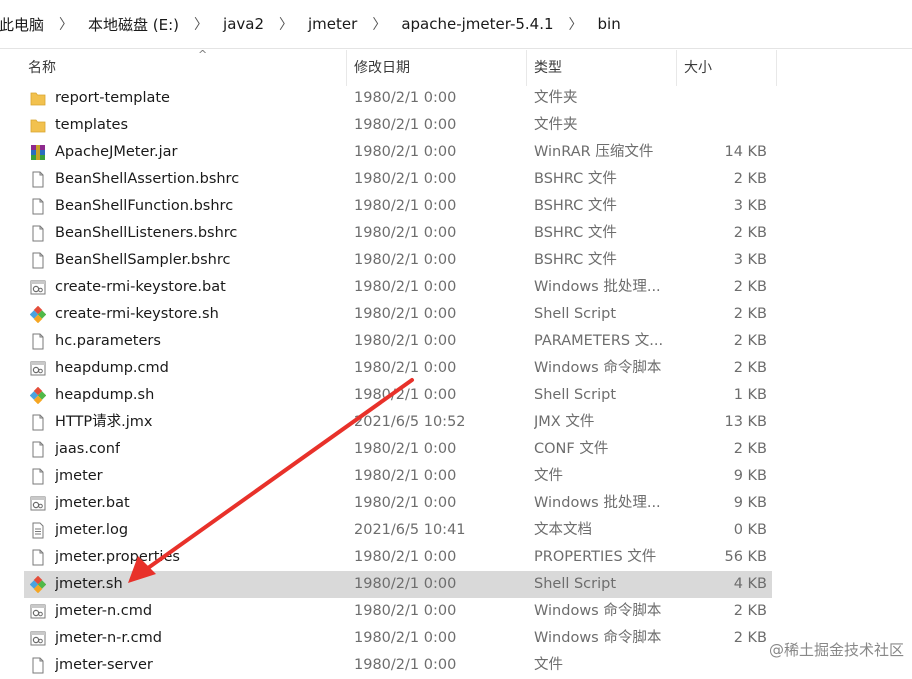 The width and height of the screenshot is (912, 679). I want to click on file-size: 56 KB, so click(745, 557).